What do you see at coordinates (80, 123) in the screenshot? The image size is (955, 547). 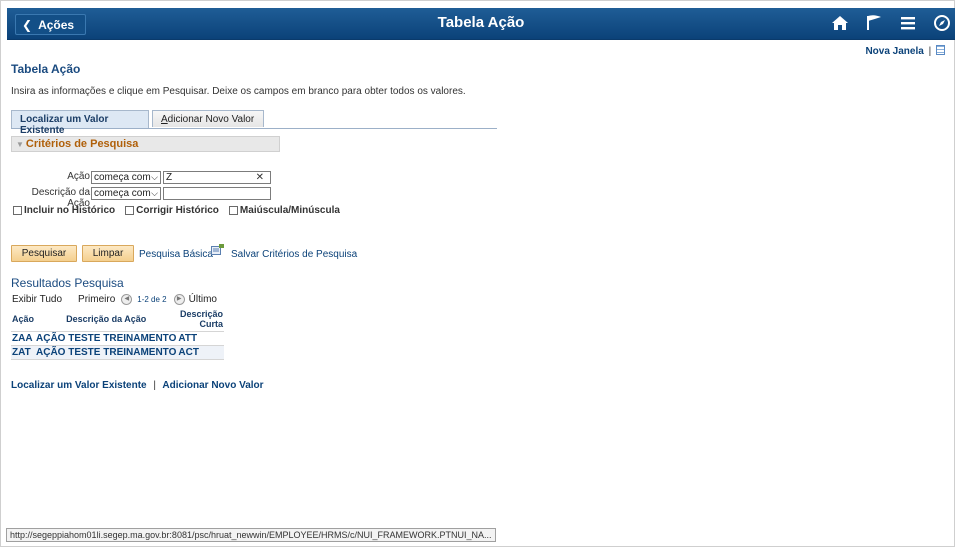 I see `tab-find-existing: Localizar um Valor Existente` at bounding box center [80, 123].